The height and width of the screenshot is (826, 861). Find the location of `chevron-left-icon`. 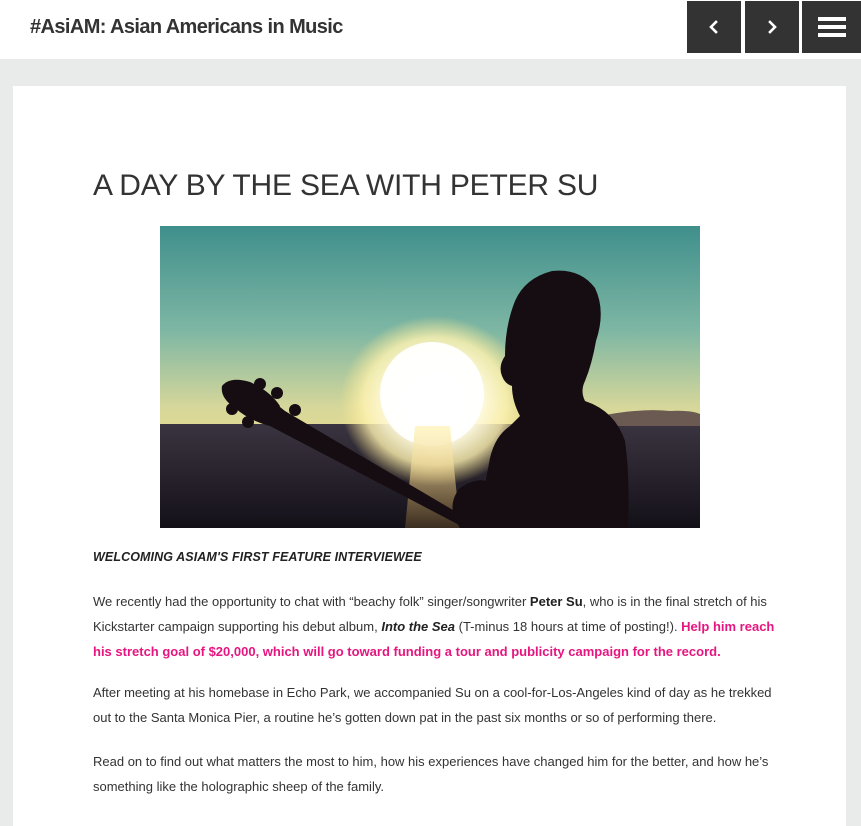

chevron-left-icon is located at coordinates (713, 27).